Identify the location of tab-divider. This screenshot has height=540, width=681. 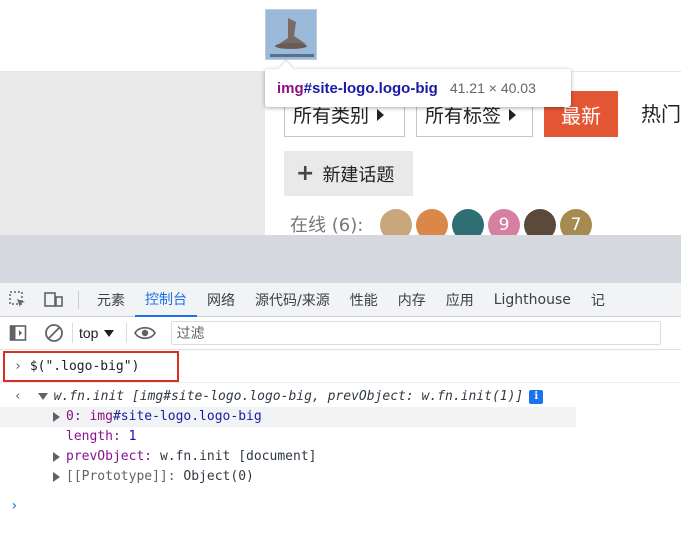
(78, 299).